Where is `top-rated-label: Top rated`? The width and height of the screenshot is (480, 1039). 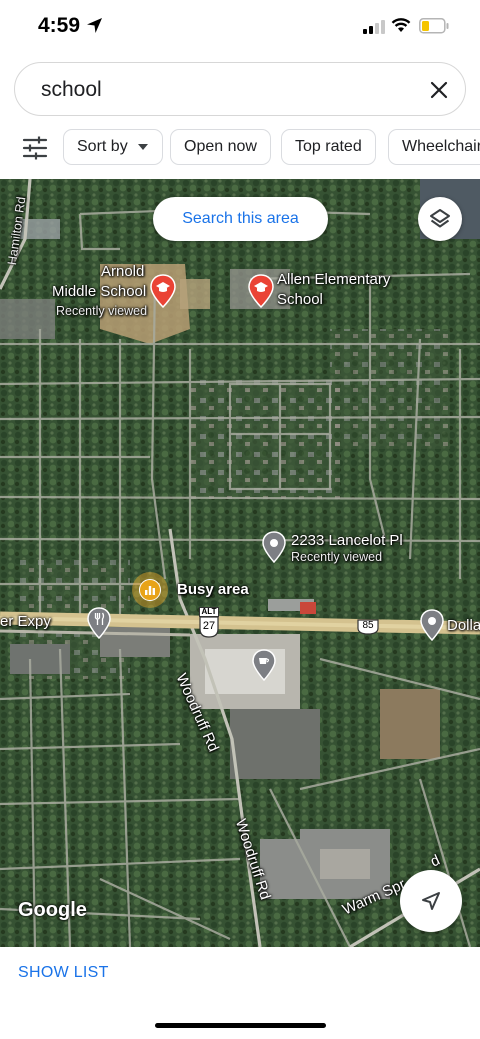
top-rated-label: Top rated is located at coordinates (328, 146).